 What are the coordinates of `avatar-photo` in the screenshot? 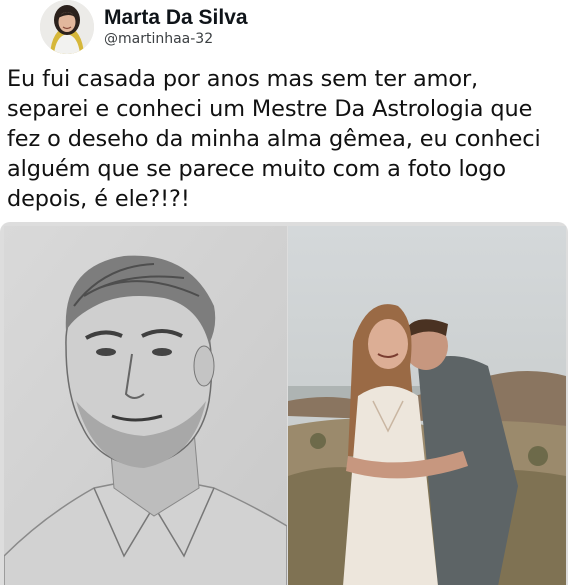 It's located at (67, 27).